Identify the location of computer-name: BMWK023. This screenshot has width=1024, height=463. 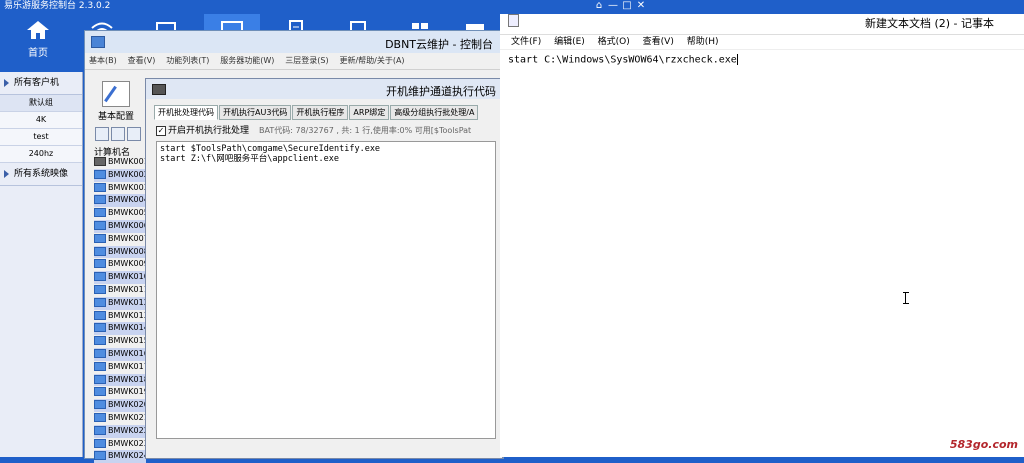
(127, 443).